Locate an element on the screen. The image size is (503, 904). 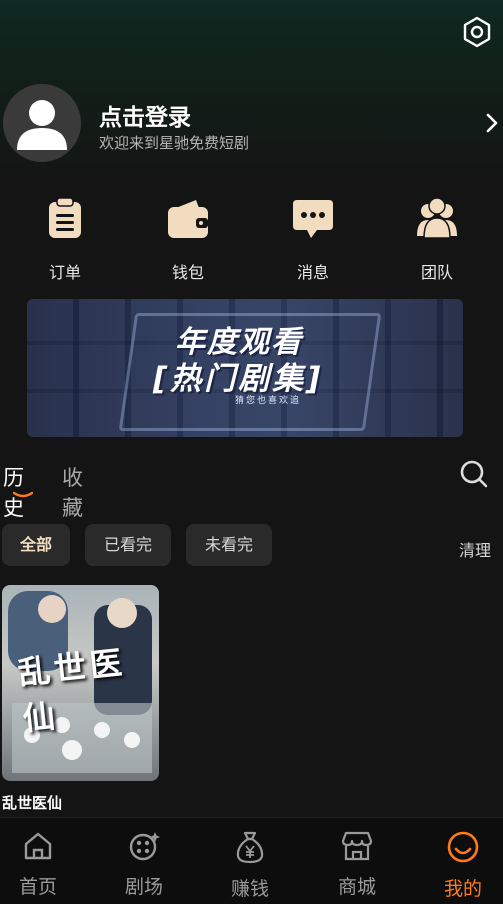
message-icon is located at coordinates (313, 219).